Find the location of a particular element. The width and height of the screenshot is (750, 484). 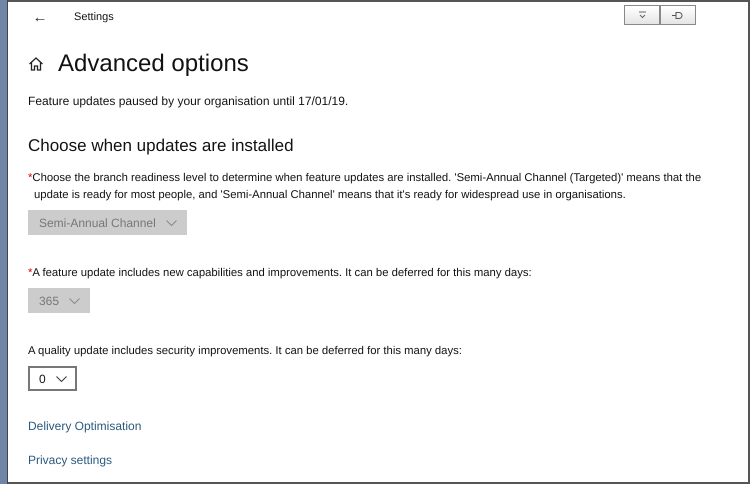

setting-description: A quality update includes security improvements. It can be deferred for this many days: is located at coordinates (245, 352).